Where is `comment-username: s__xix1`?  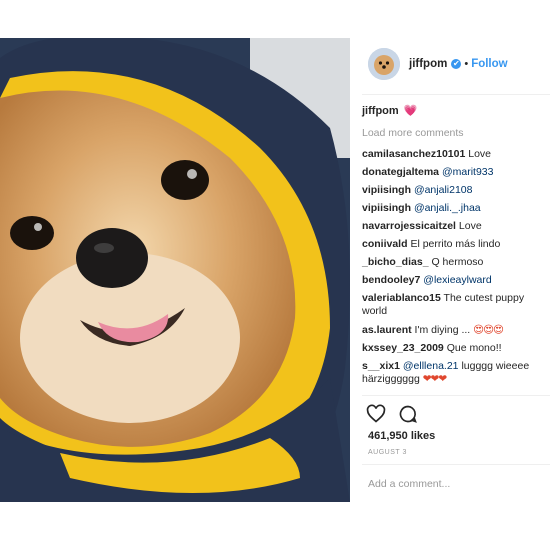 comment-username: s__xix1 is located at coordinates (381, 366).